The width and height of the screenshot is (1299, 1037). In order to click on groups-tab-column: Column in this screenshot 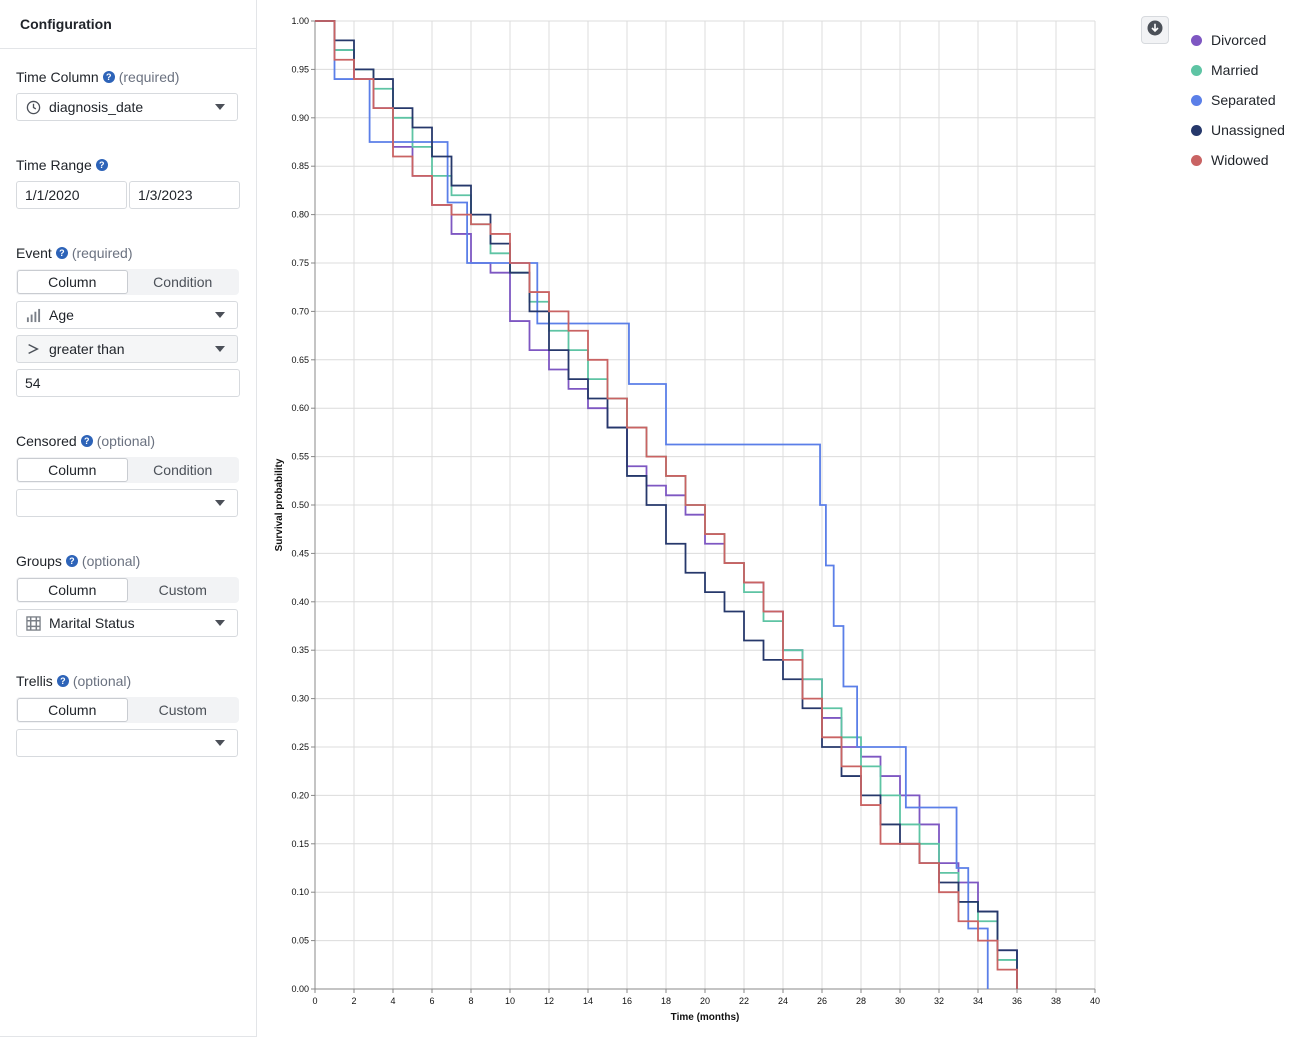, I will do `click(72, 590)`.